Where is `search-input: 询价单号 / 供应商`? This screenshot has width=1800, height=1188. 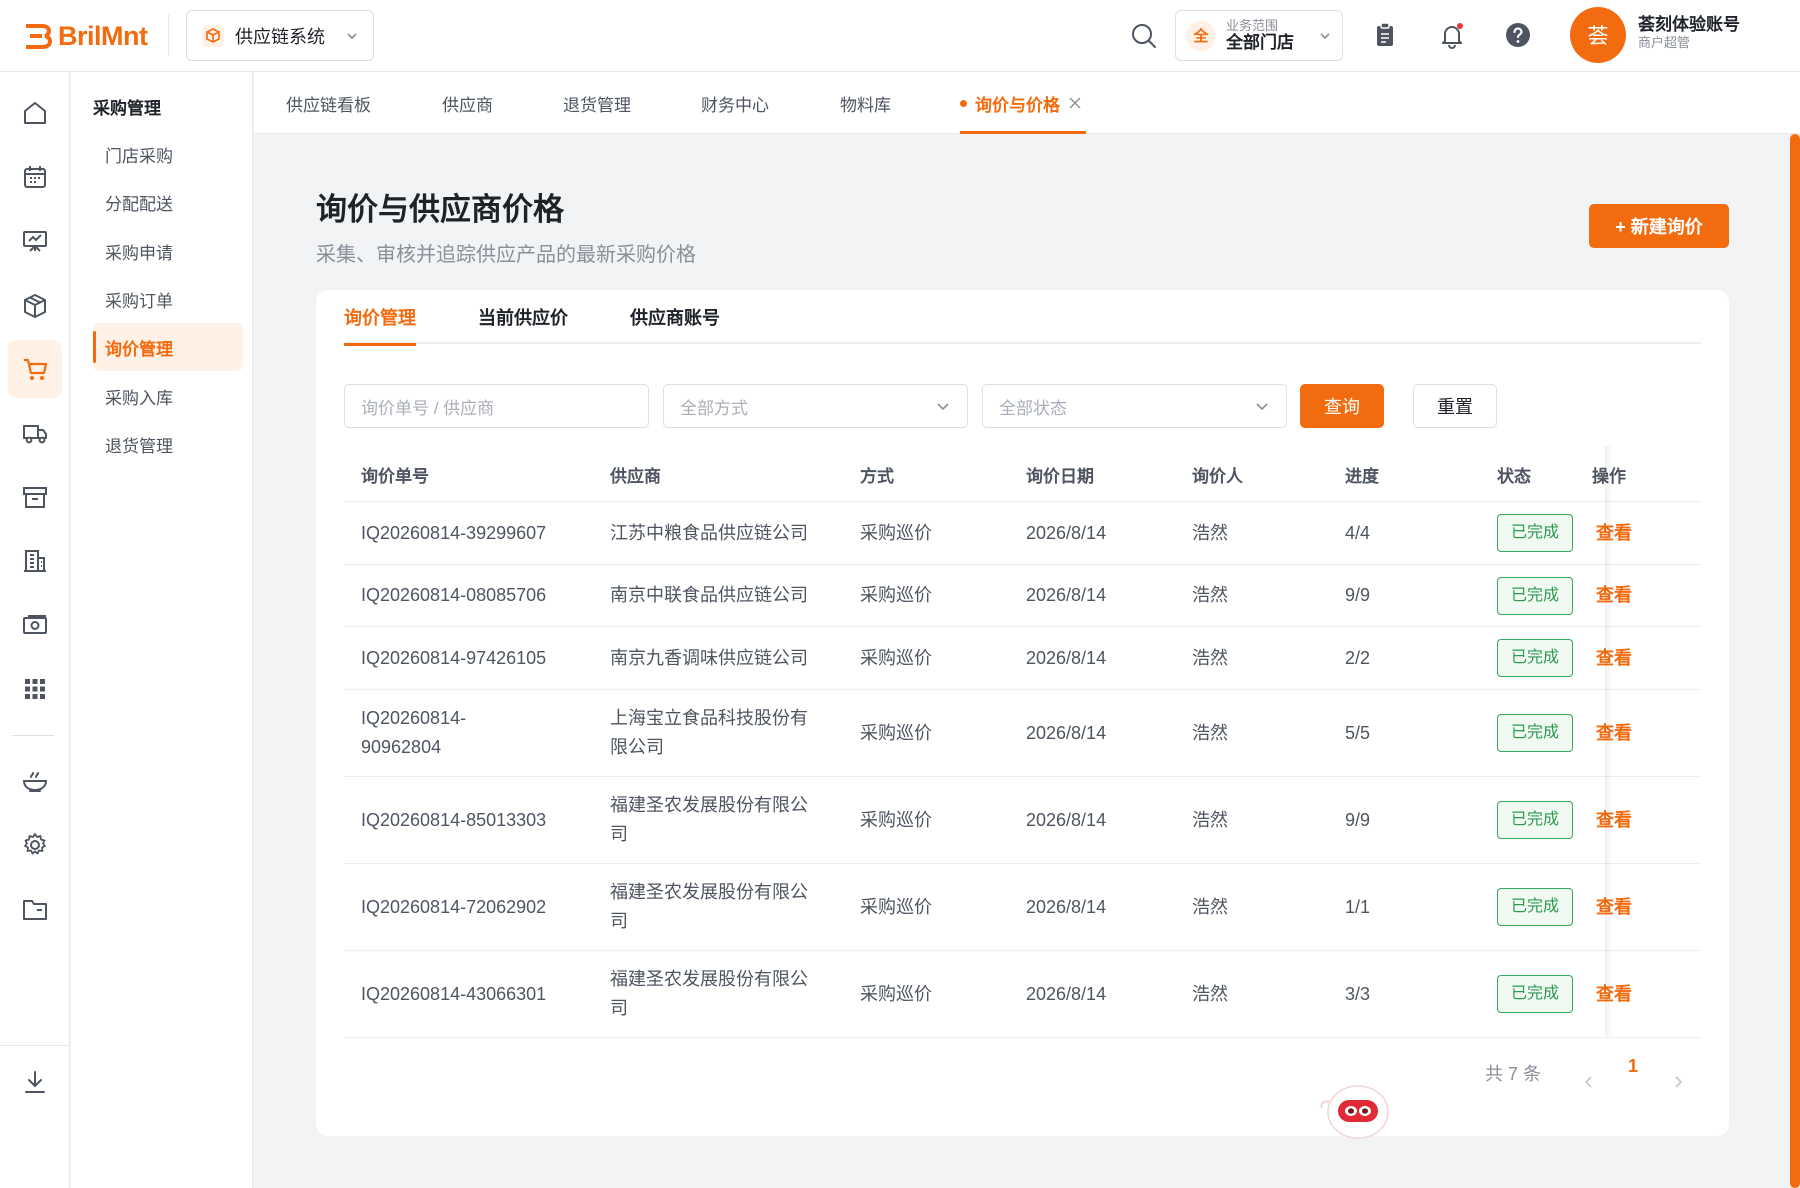
search-input: 询价单号 / 供应商 is located at coordinates (496, 406).